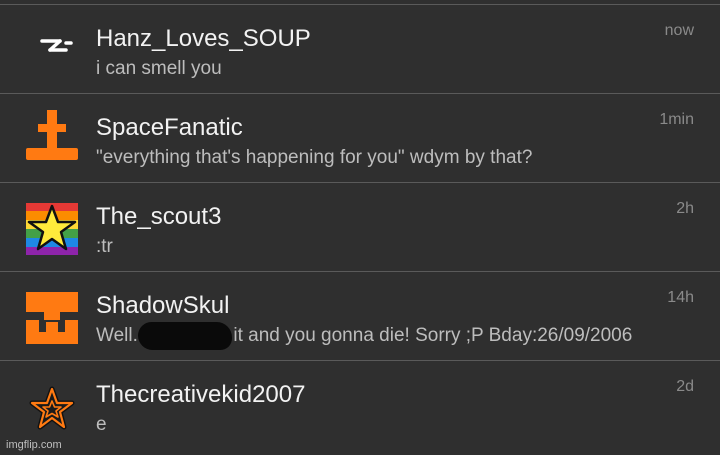 This screenshot has height=455, width=720. I want to click on message-time: 14h, so click(680, 297).